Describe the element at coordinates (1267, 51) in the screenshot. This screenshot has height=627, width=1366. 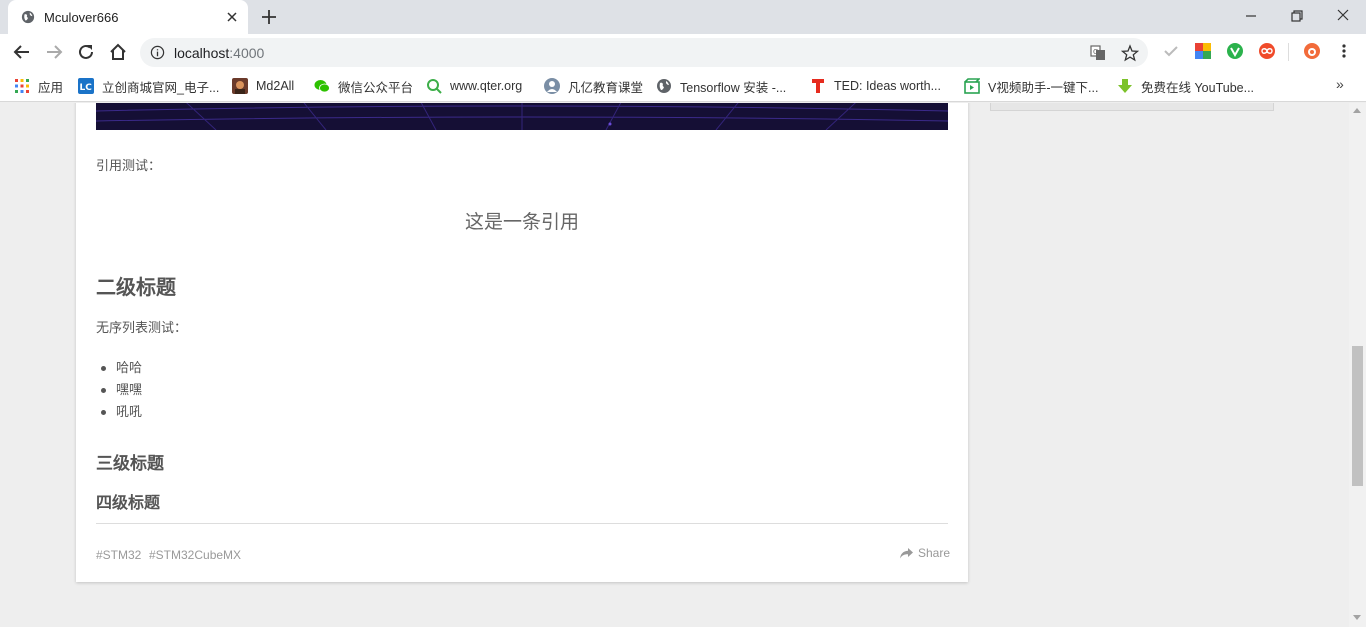
I see `infinity-extension-icon` at that location.